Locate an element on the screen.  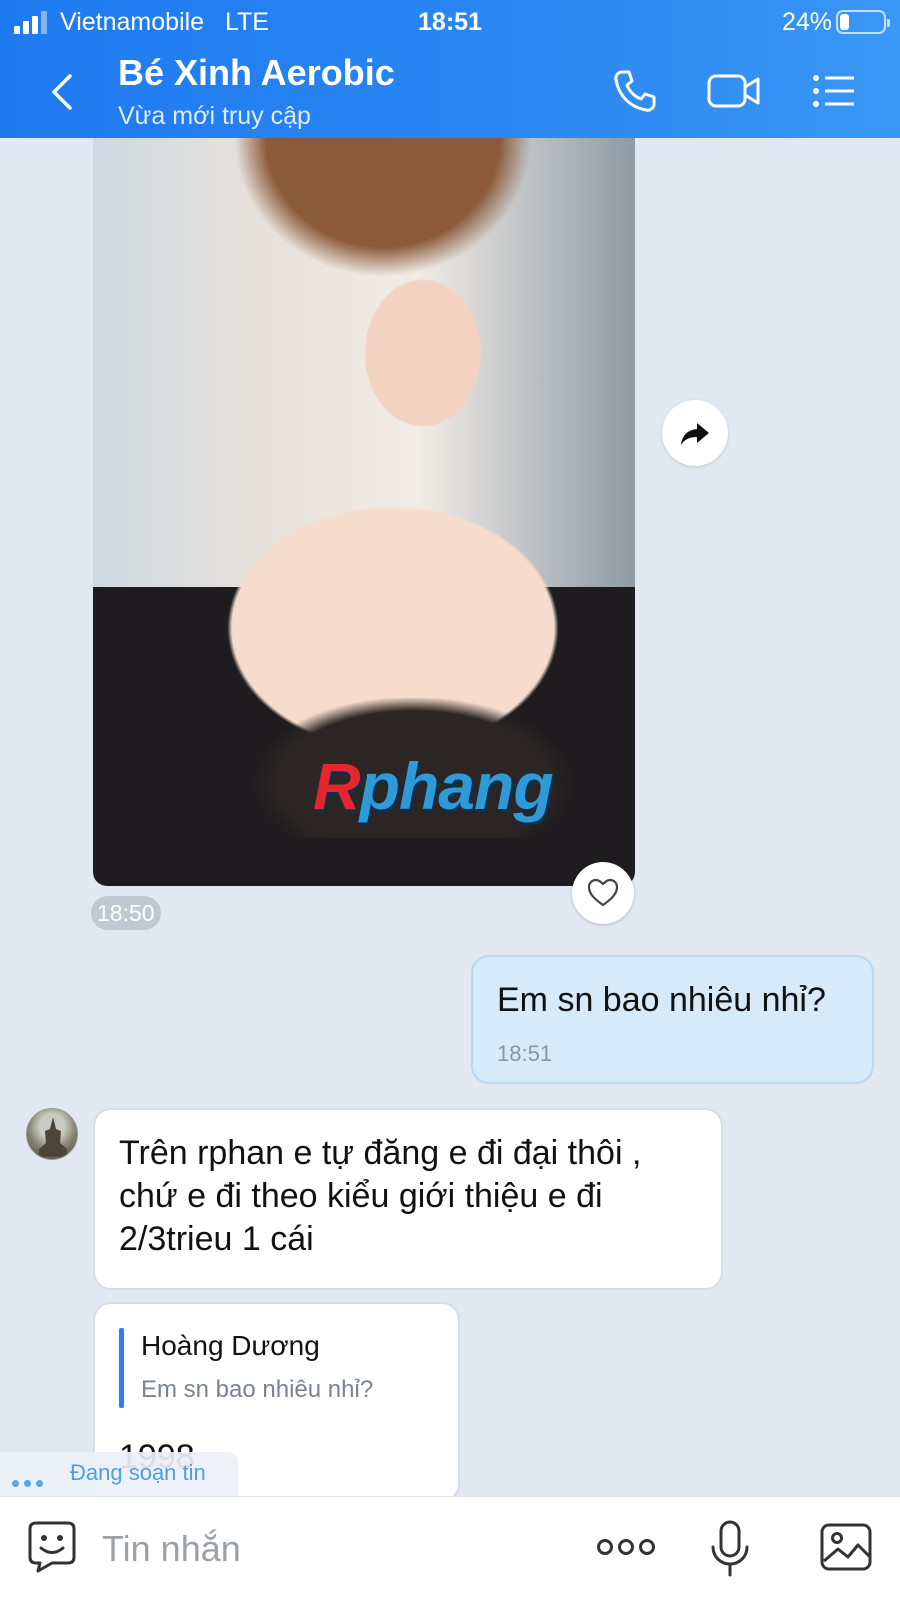
heart-icon is located at coordinates (603, 892).